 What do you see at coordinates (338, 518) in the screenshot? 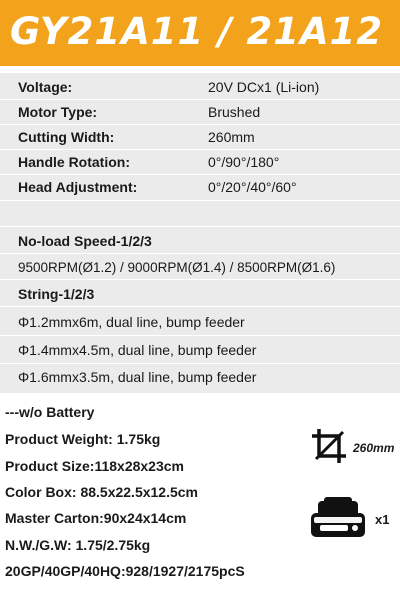
I see `battery-icon` at bounding box center [338, 518].